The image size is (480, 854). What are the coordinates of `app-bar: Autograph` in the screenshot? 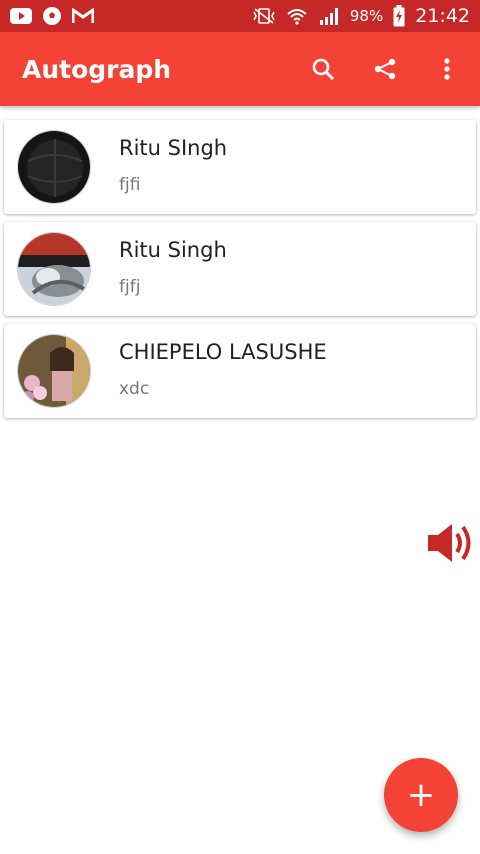 It's located at (240, 69).